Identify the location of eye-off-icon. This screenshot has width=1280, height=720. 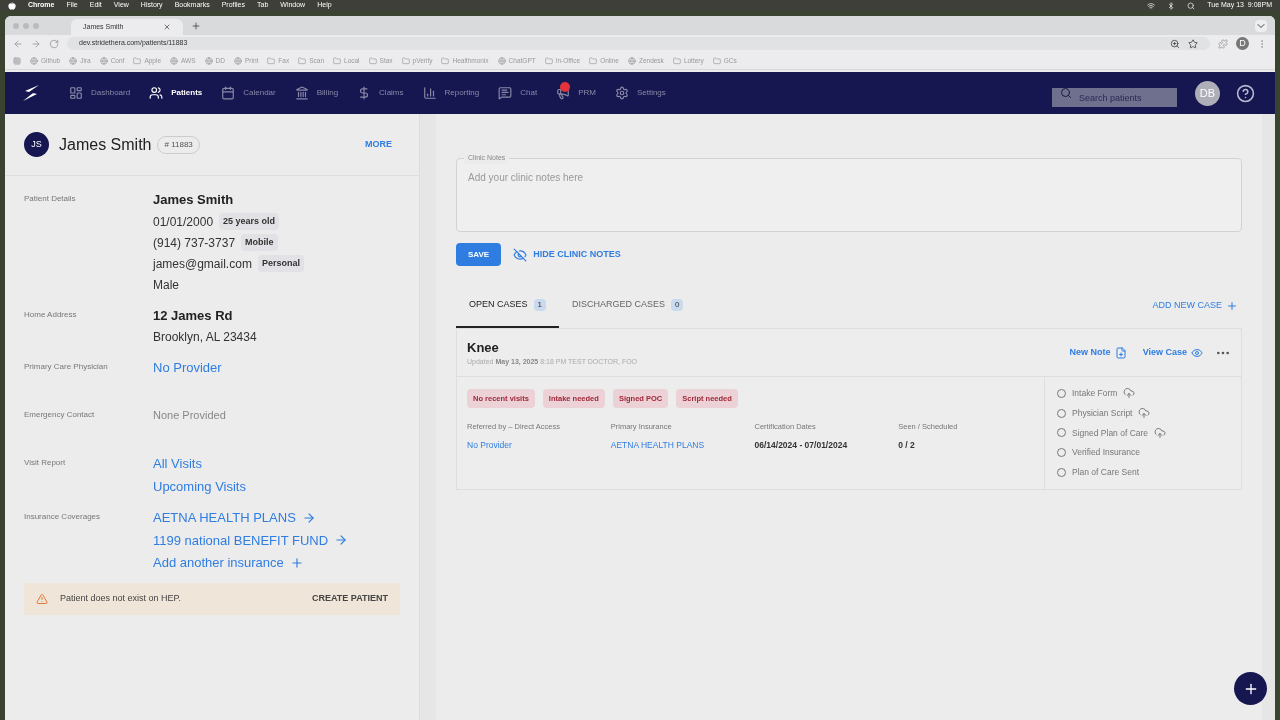
(520, 254).